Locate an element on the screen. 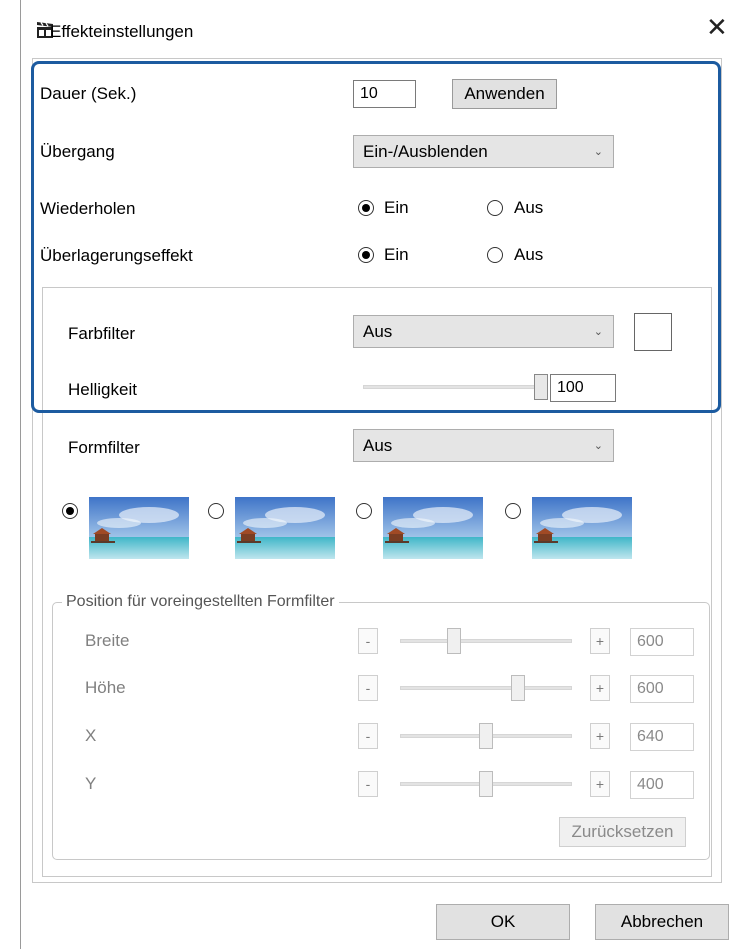 The image size is (733, 949). ok-button: OK is located at coordinates (503, 922).